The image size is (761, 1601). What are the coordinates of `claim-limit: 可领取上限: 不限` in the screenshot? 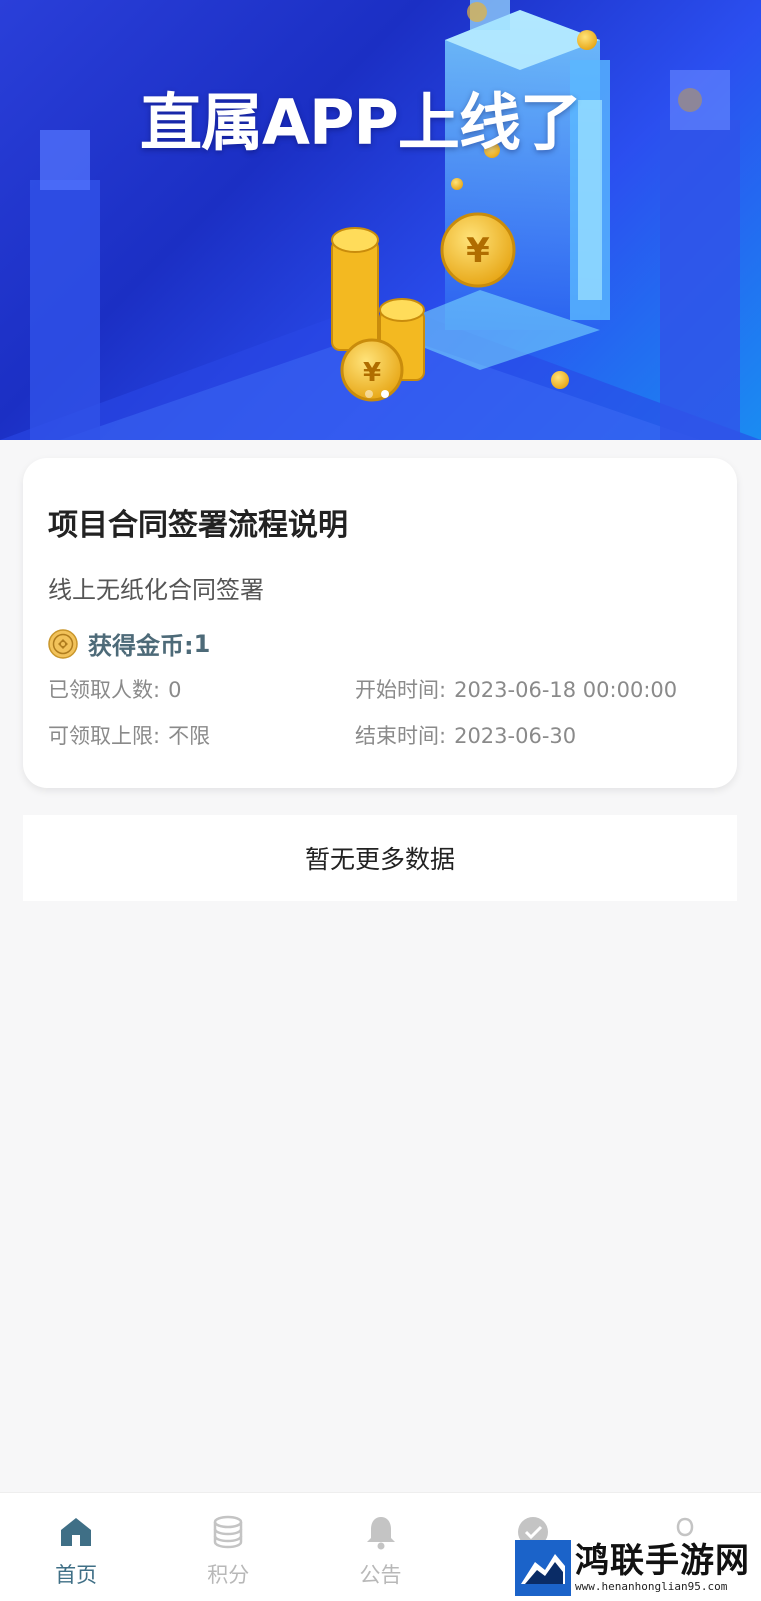 It's located at (129, 735).